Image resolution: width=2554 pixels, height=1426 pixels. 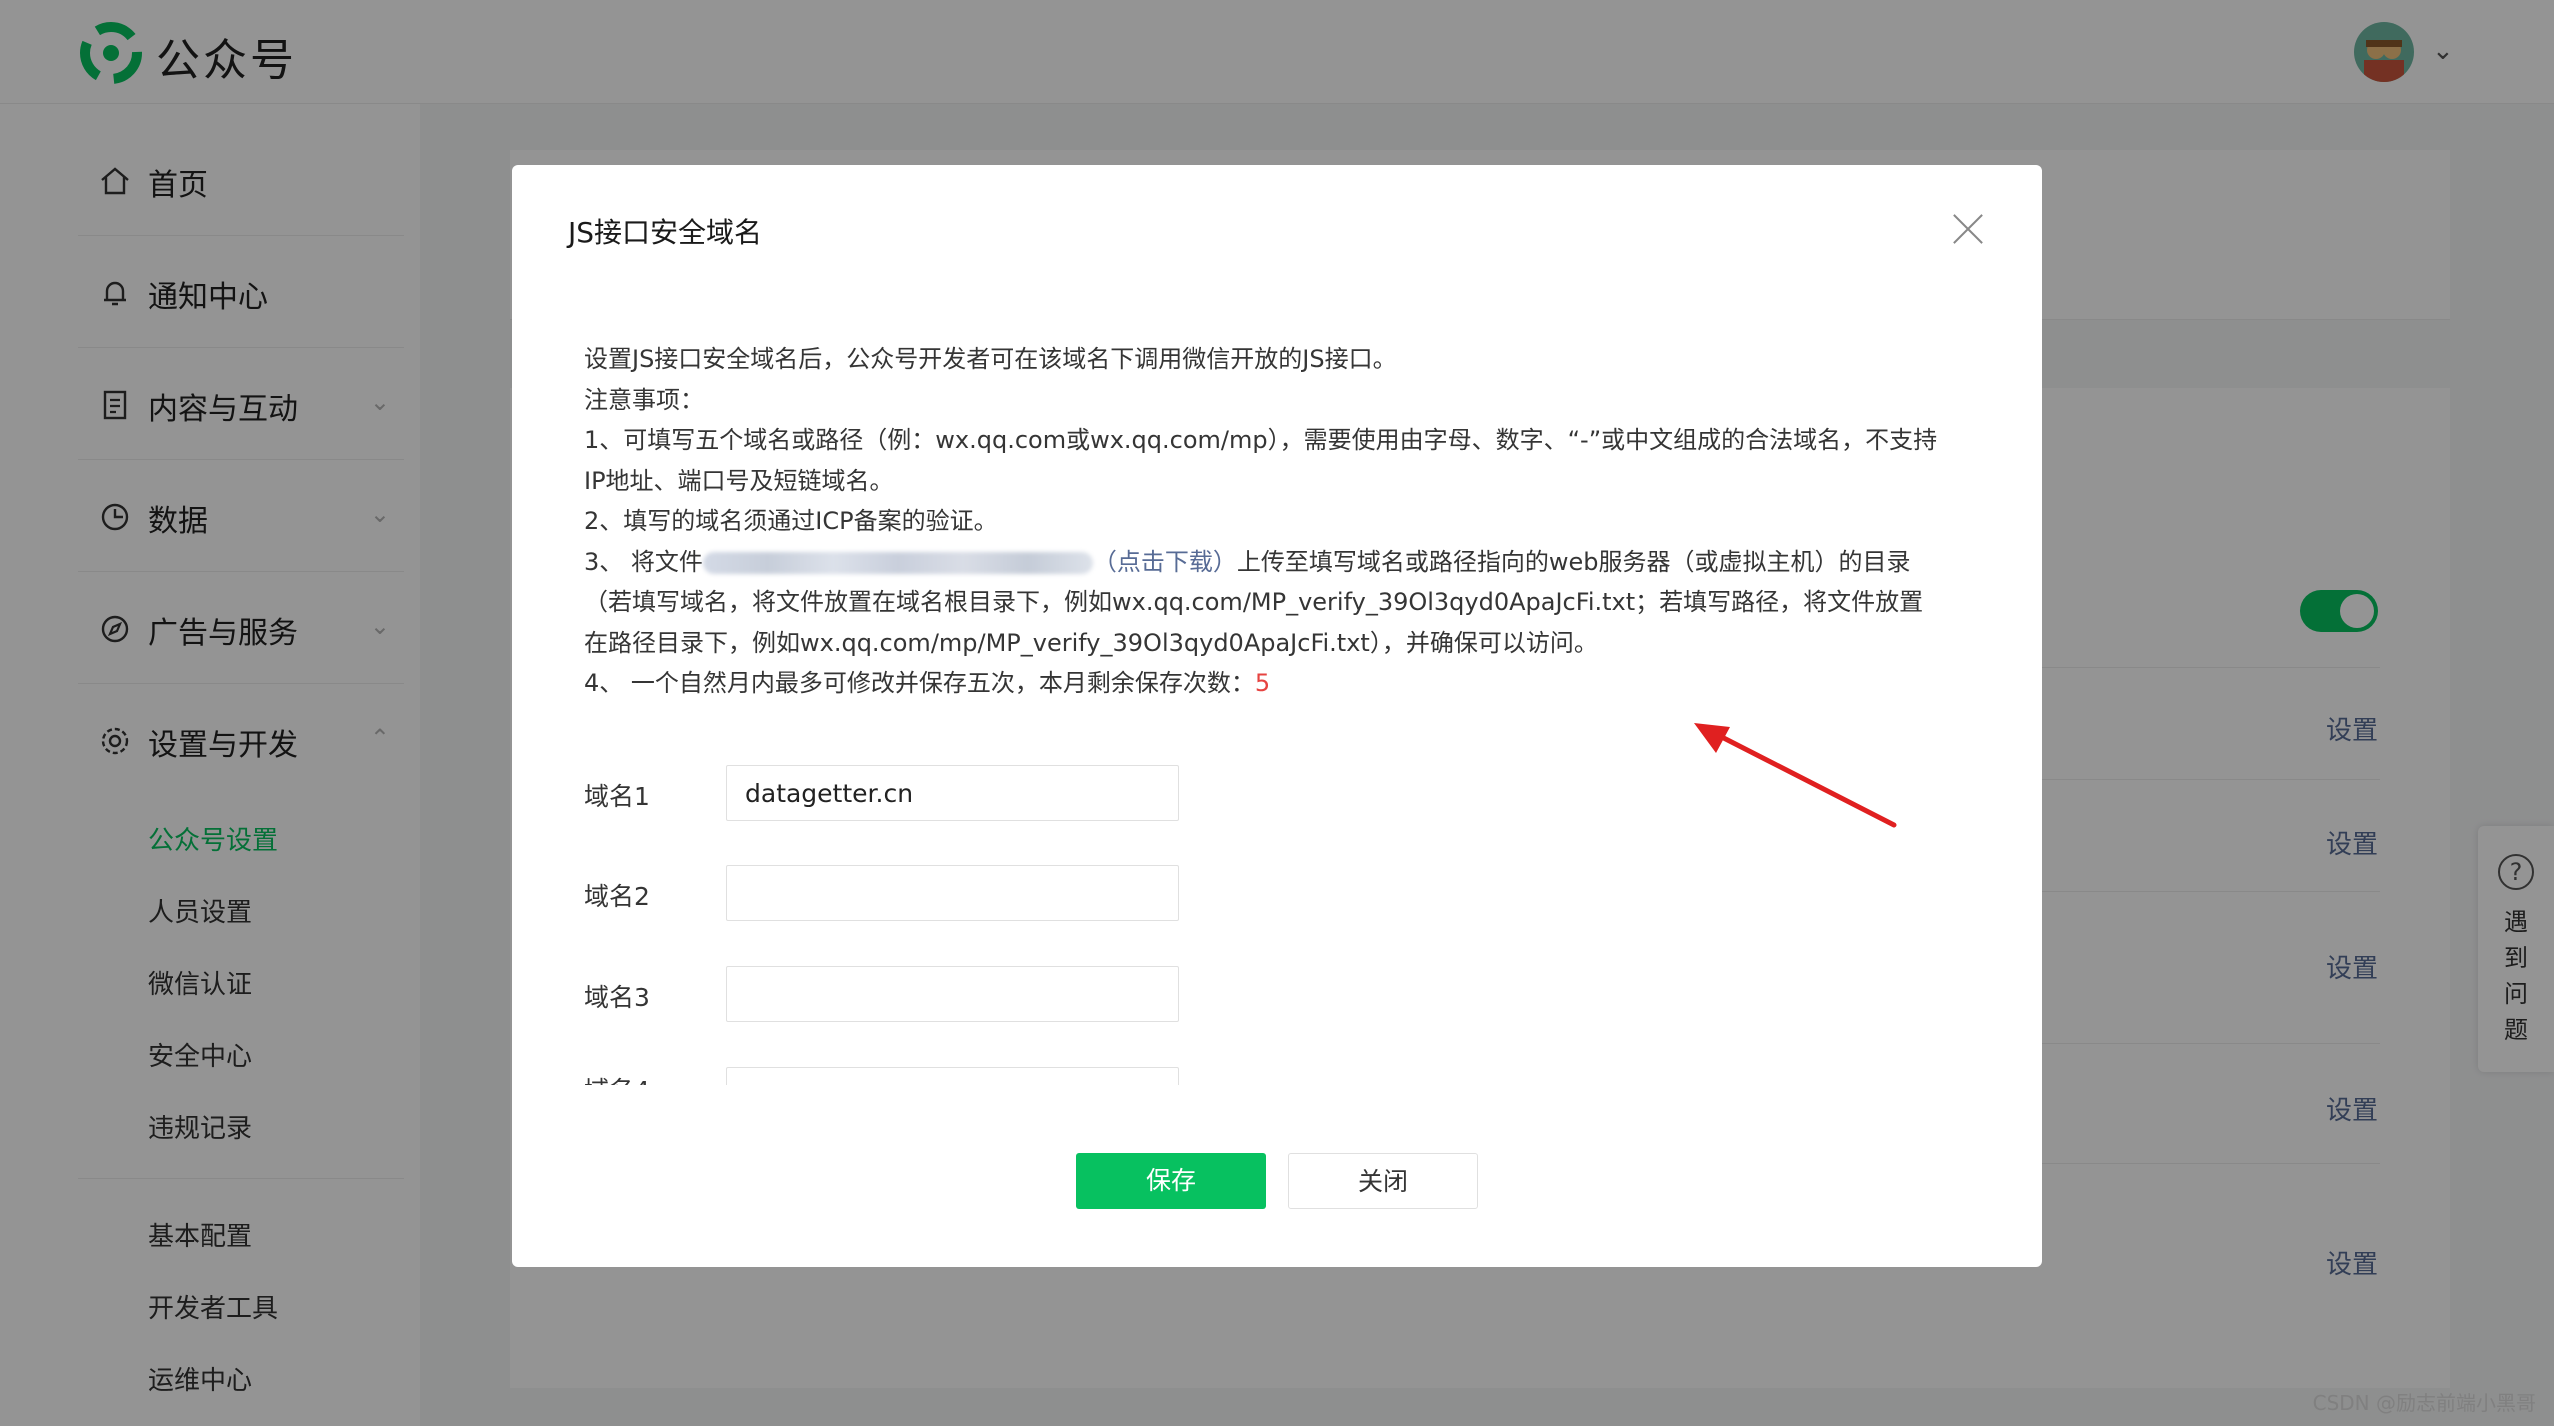 I want to click on close-button: 关闭, so click(x=1383, y=1181).